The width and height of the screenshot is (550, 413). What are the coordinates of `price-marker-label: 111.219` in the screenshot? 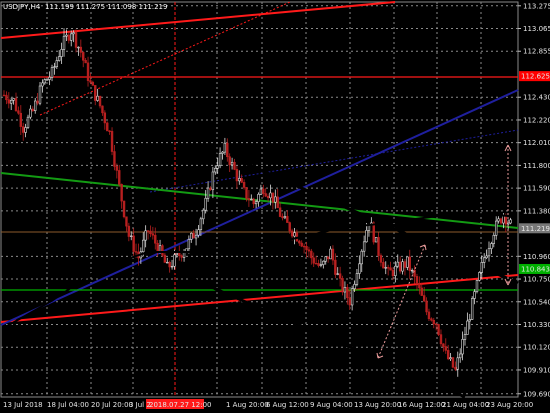 It's located at (535, 229).